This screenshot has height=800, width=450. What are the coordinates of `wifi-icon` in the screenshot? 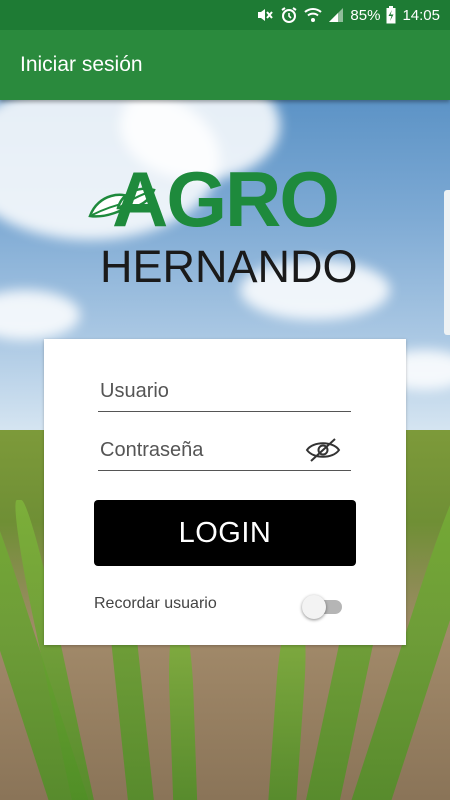 It's located at (313, 15).